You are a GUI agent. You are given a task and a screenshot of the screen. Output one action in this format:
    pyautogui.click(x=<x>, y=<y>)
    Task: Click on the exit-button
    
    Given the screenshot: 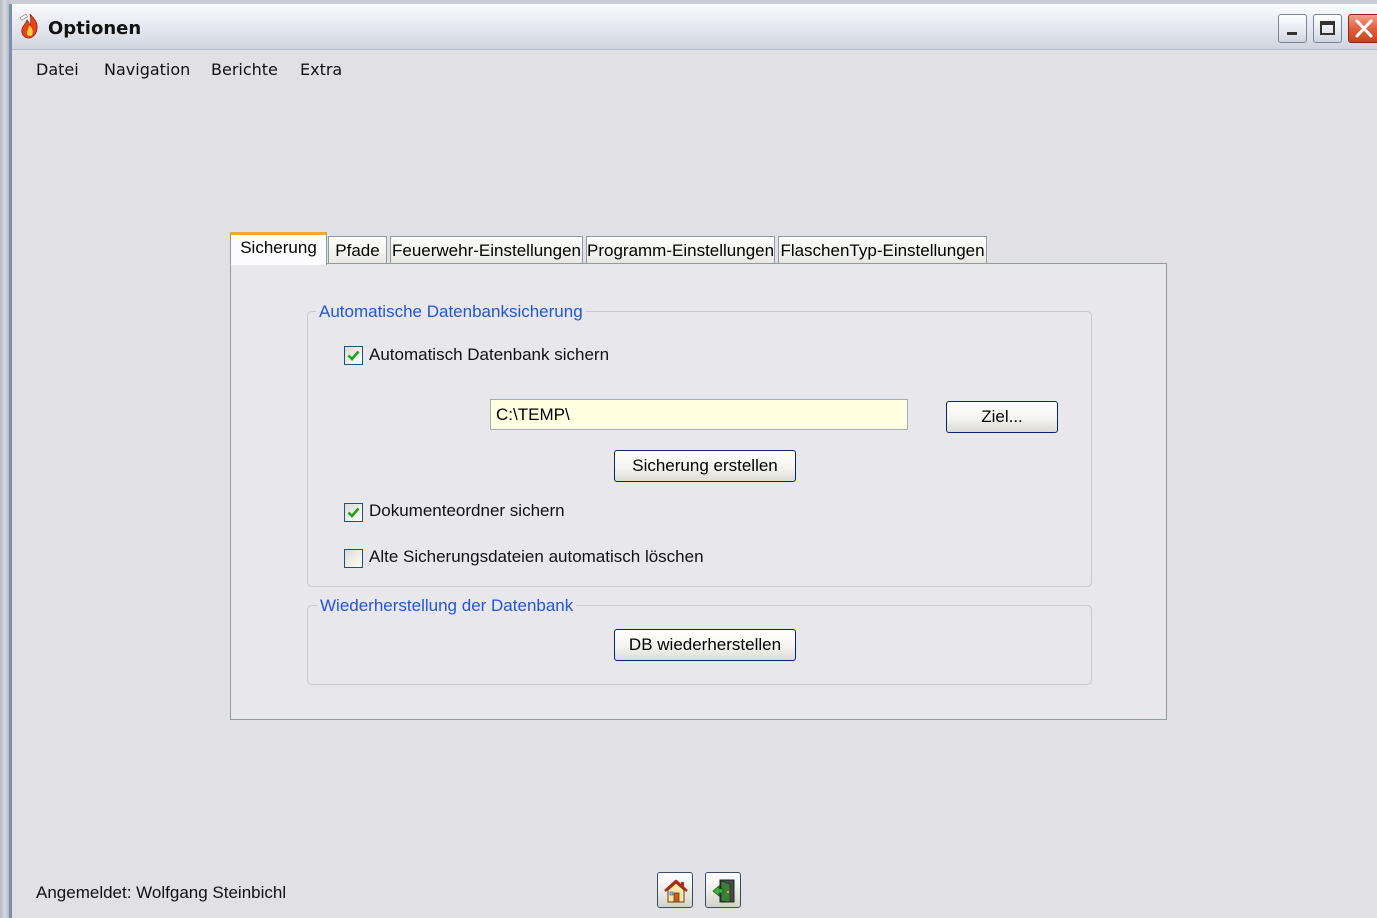 What is the action you would take?
    pyautogui.click(x=723, y=890)
    